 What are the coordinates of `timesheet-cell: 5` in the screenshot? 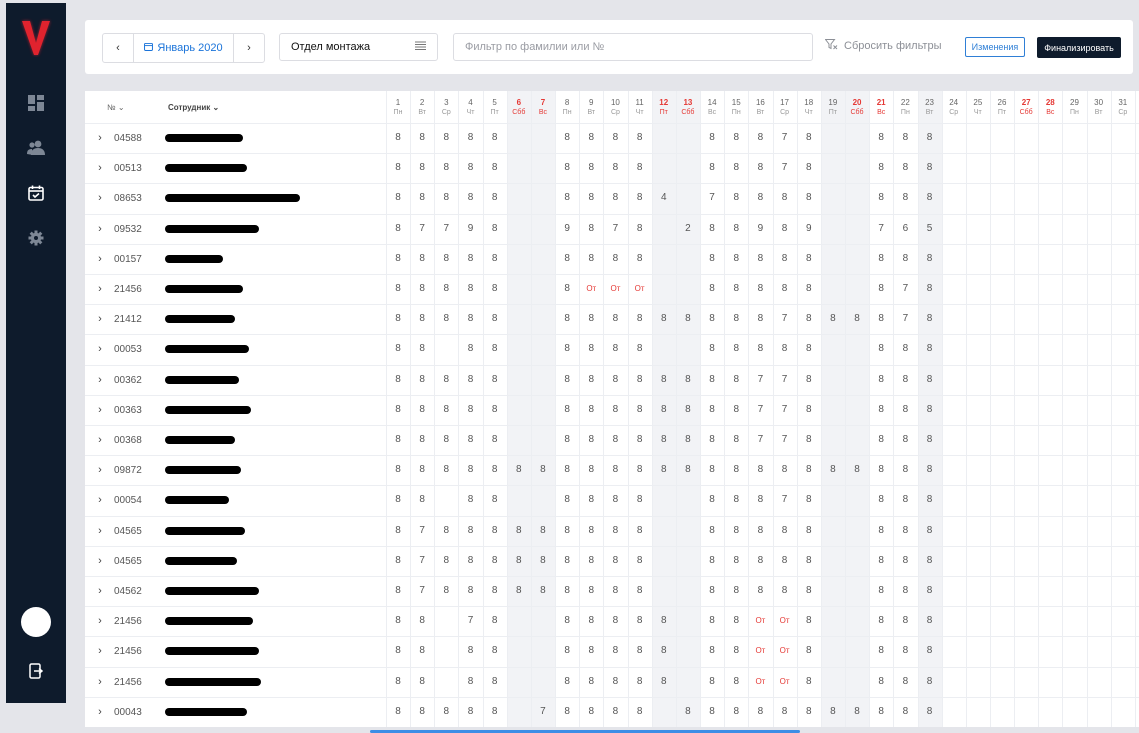 It's located at (930, 228).